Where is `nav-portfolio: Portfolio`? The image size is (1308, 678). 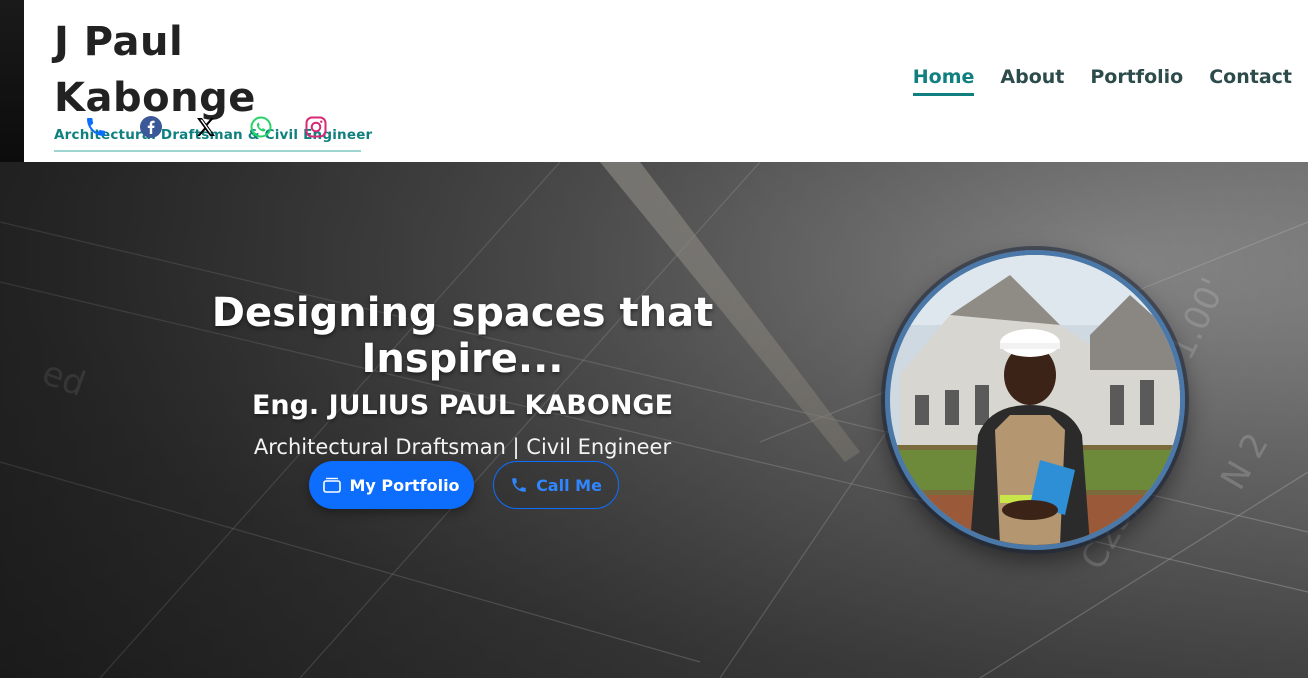
nav-portfolio: Portfolio is located at coordinates (1136, 81).